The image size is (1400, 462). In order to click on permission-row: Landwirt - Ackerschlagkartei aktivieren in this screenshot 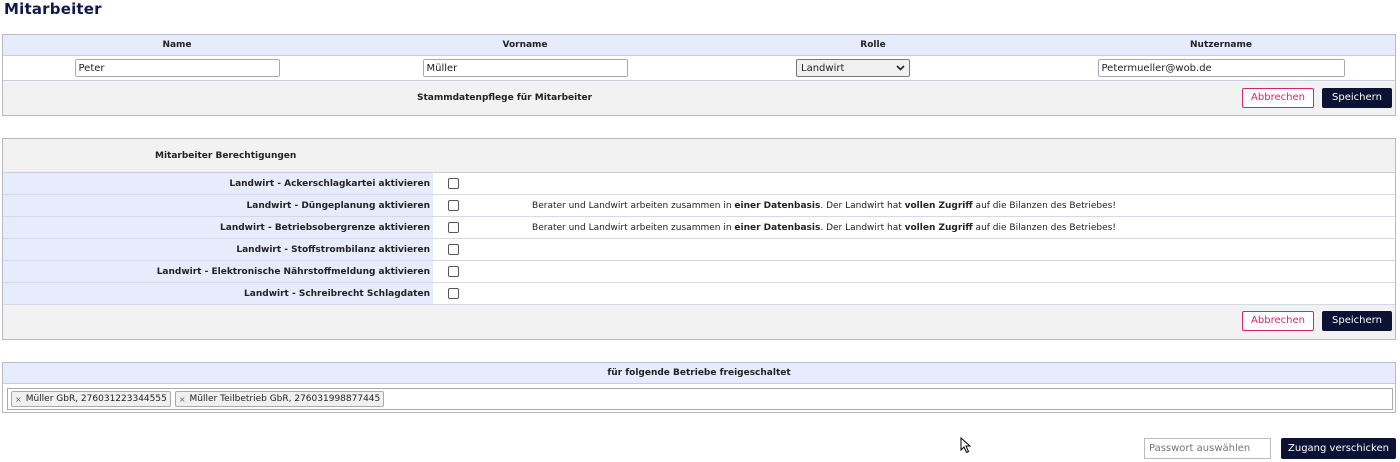, I will do `click(699, 184)`.